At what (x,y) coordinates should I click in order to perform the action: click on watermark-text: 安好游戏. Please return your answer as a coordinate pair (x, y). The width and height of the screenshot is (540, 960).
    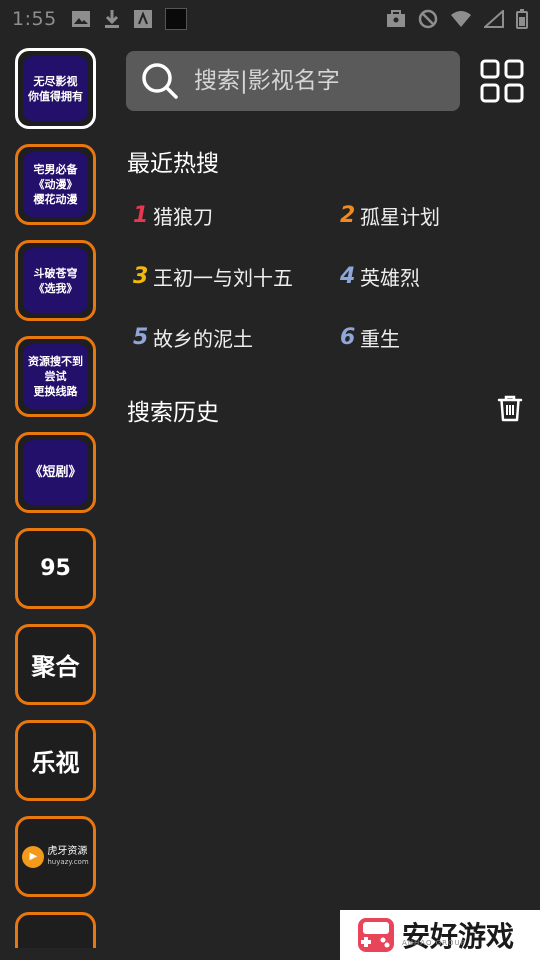
    Looking at the image, I should click on (458, 936).